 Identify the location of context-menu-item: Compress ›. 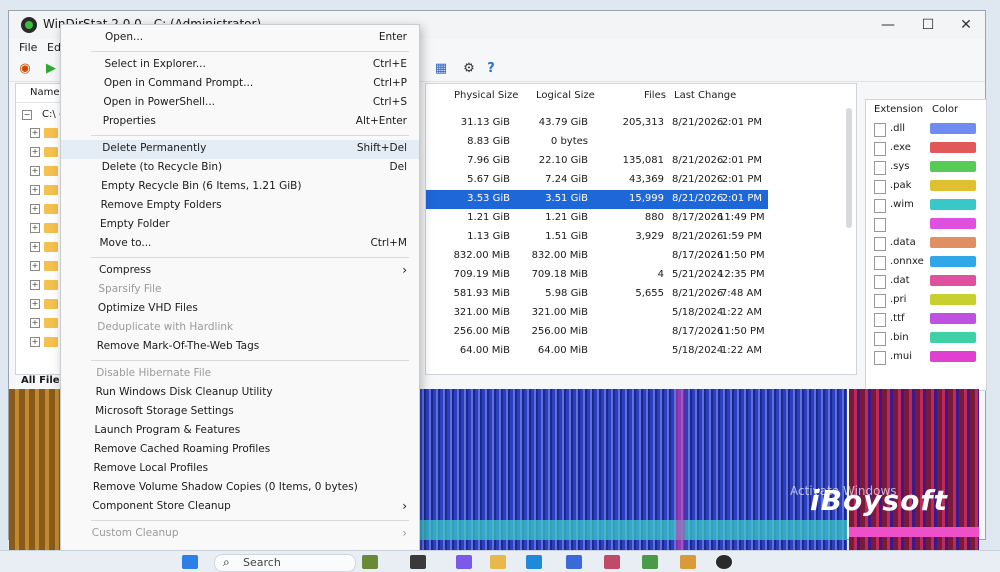
(240, 271).